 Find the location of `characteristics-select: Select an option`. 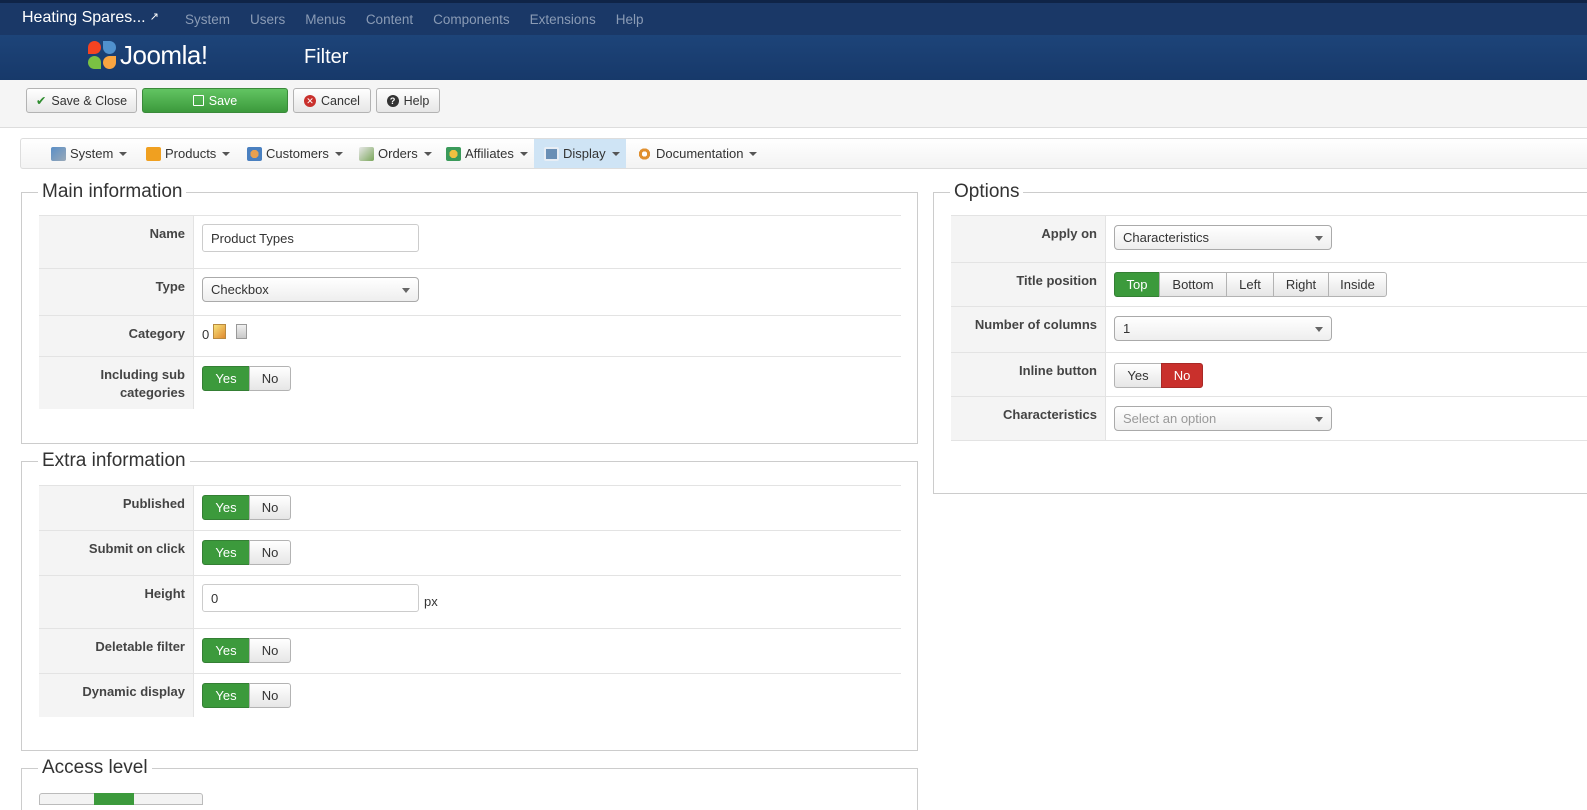

characteristics-select: Select an option is located at coordinates (1223, 418).